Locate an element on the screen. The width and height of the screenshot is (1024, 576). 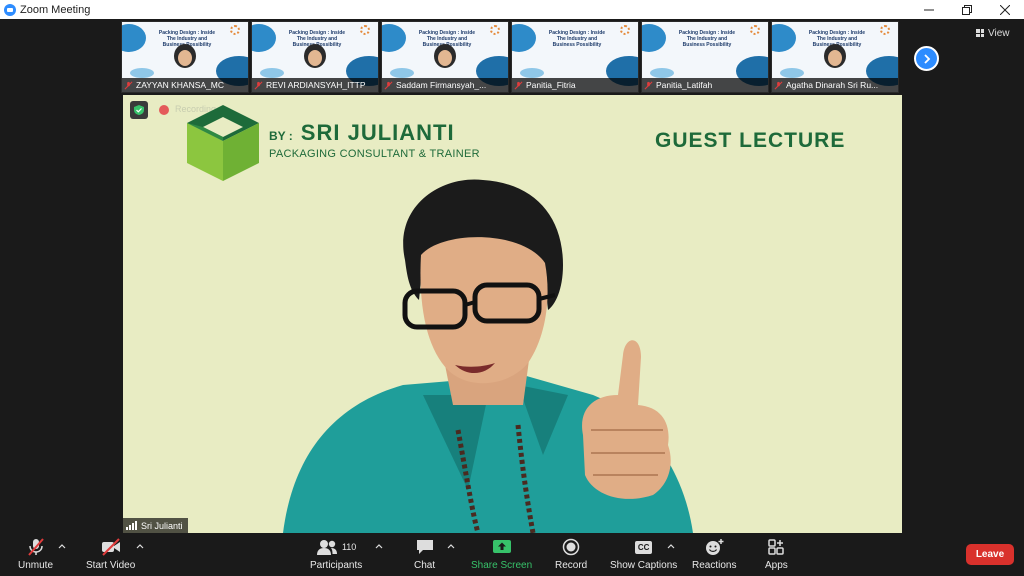
participant-name: Panitia_Latifah is located at coordinates (684, 85).